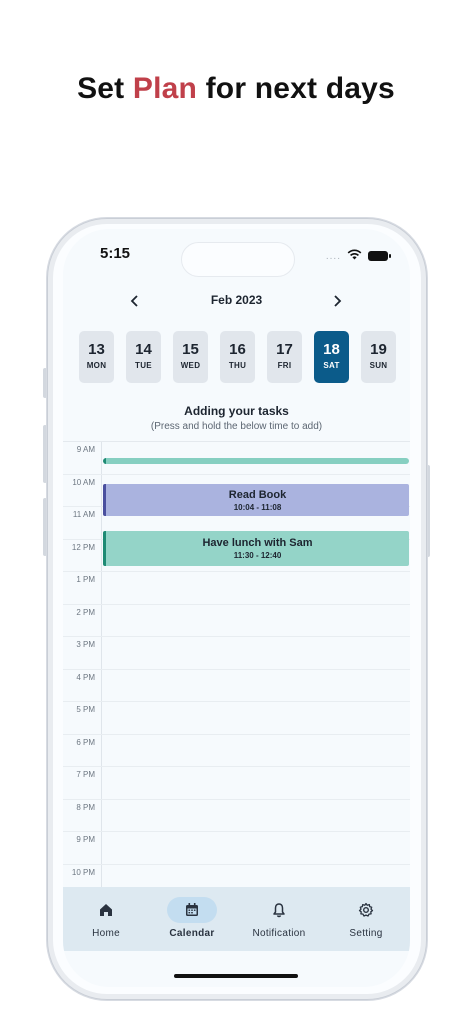 This screenshot has height=1024, width=472. What do you see at coordinates (143, 349) in the screenshot?
I see `day-number: 14` at bounding box center [143, 349].